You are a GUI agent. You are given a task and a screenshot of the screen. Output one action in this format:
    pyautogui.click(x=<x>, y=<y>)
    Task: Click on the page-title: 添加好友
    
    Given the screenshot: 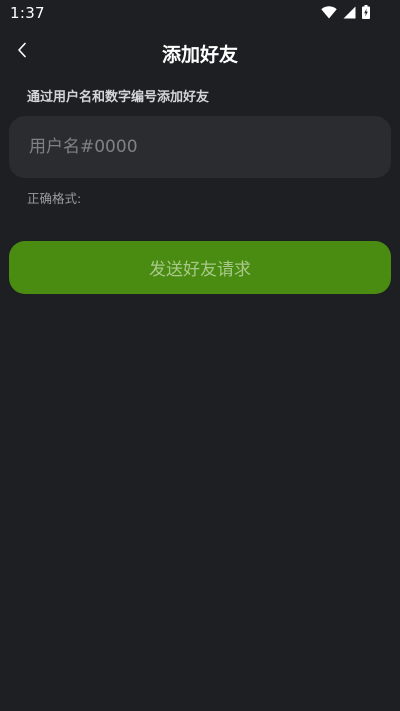 What is the action you would take?
    pyautogui.click(x=199, y=55)
    